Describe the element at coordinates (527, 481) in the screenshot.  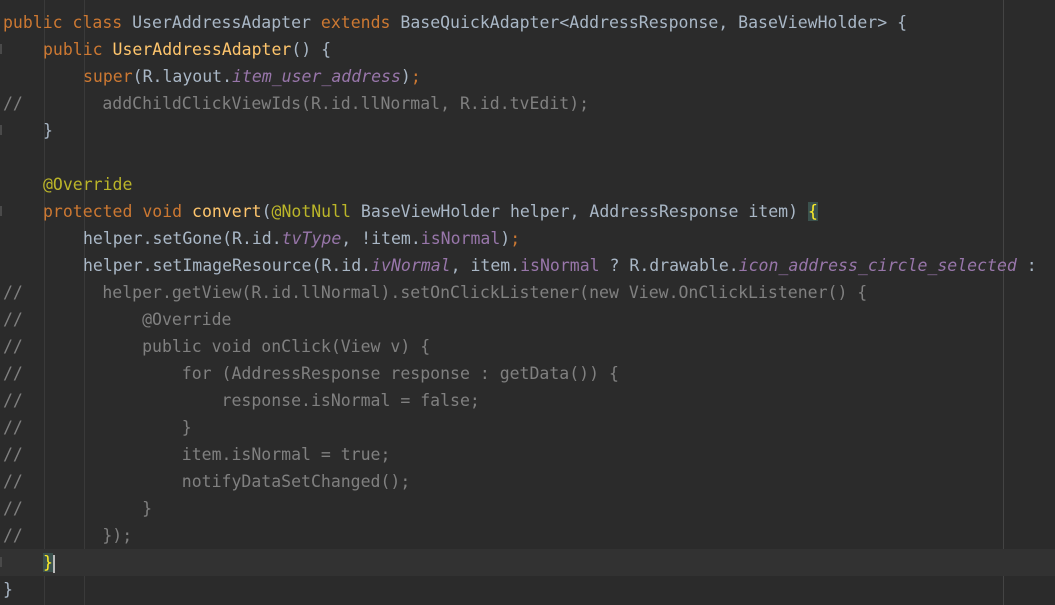
I see `code-line-18: // notifyDataSetChanged();` at that location.